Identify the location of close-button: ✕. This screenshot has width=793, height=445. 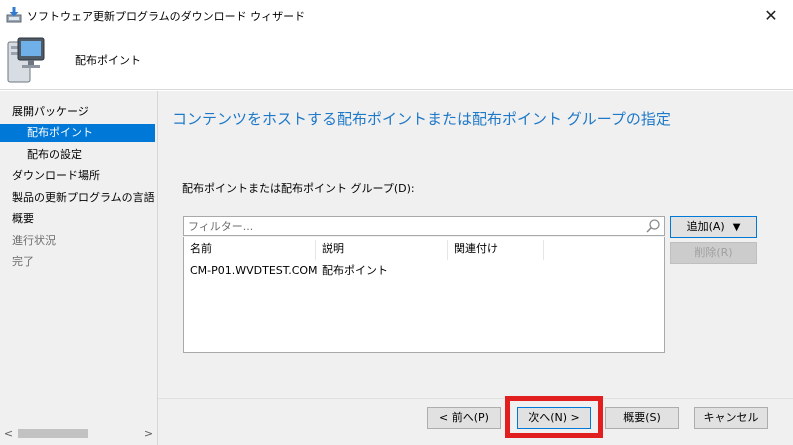
(771, 15).